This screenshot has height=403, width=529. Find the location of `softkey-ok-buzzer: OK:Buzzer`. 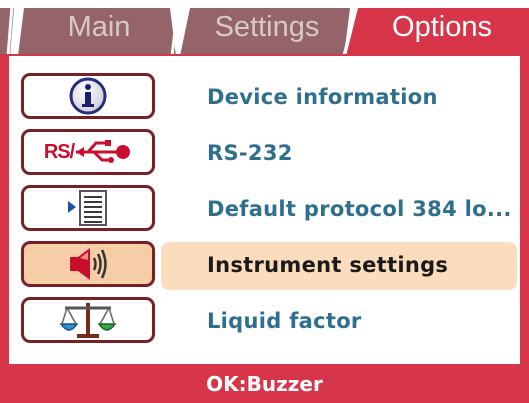

softkey-ok-buzzer: OK:Buzzer is located at coordinates (264, 384).